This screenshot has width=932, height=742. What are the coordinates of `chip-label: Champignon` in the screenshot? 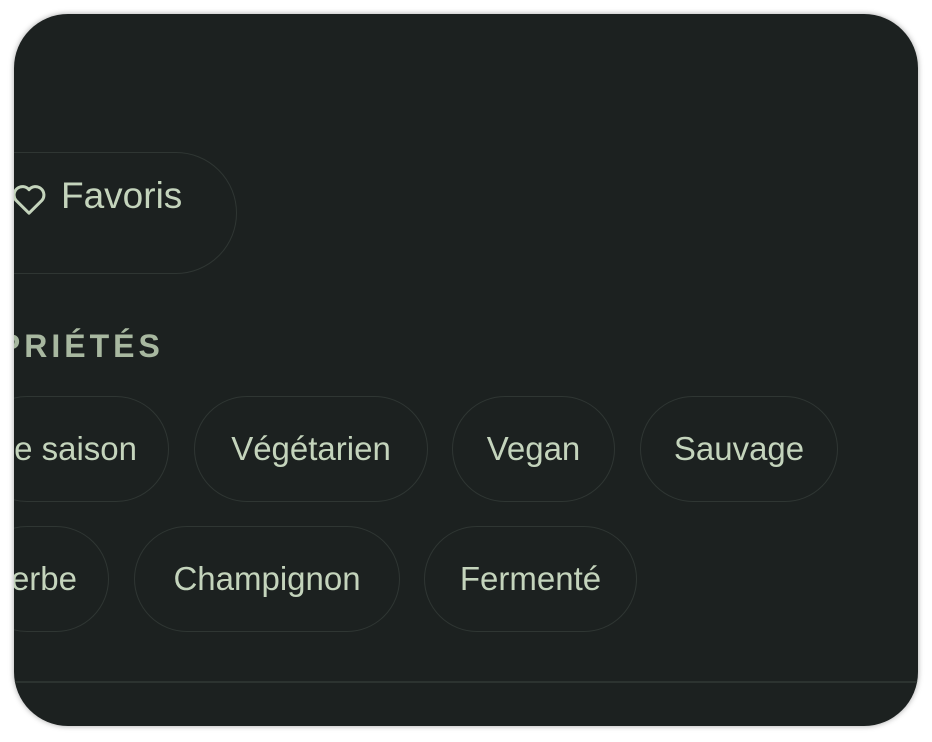 It's located at (267, 578).